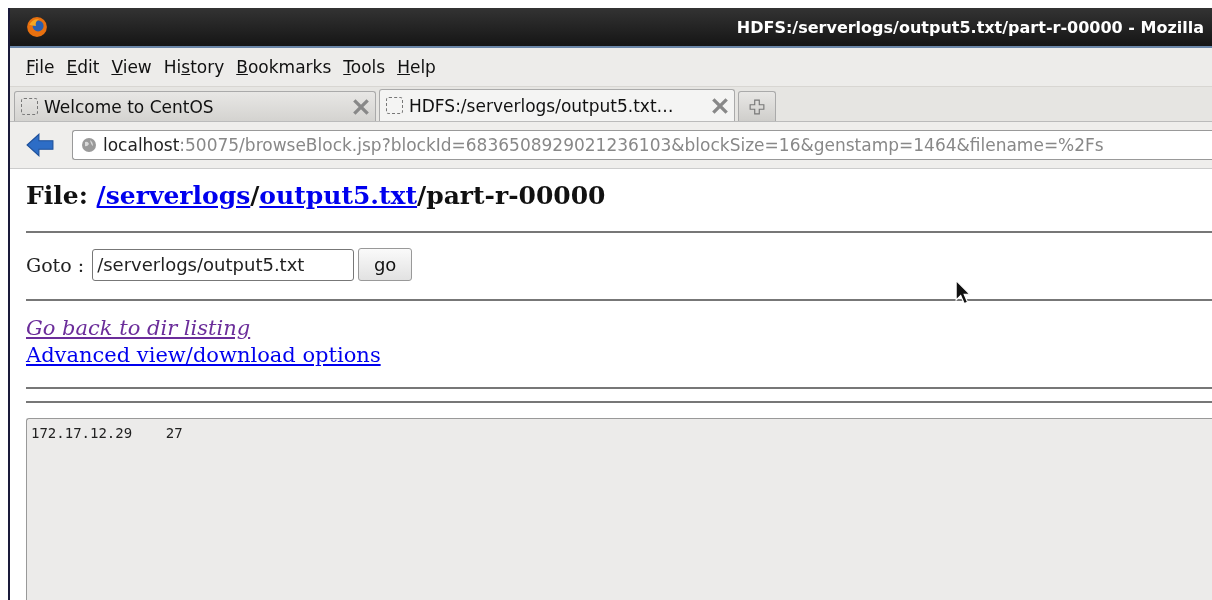  Describe the element at coordinates (203, 355) in the screenshot. I see `page-link: Advanced view/download options` at that location.